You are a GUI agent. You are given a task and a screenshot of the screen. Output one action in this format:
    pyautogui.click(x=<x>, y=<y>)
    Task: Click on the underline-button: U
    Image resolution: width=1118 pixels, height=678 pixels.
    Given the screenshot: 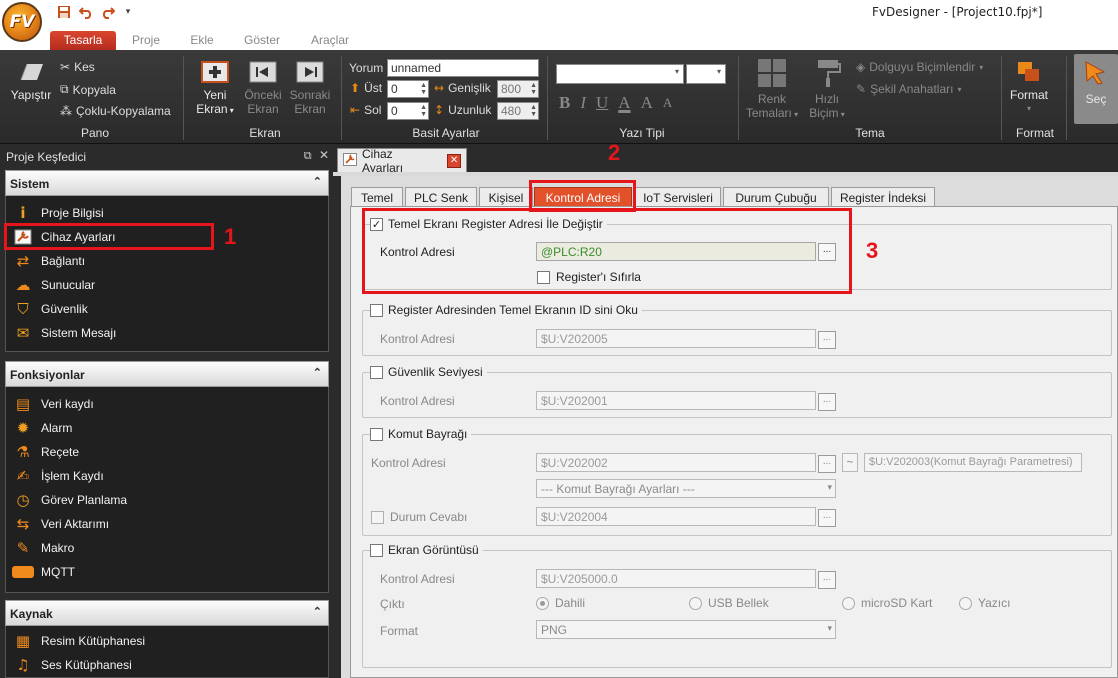 What is the action you would take?
    pyautogui.click(x=602, y=103)
    